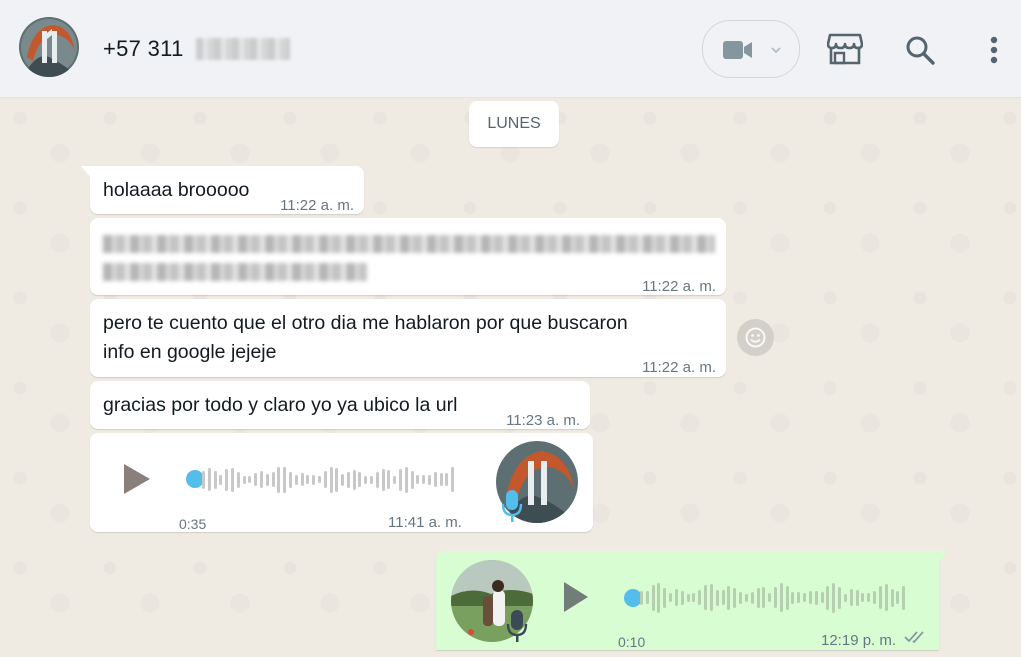  Describe the element at coordinates (143, 49) in the screenshot. I see `contact-name: +57 311` at that location.